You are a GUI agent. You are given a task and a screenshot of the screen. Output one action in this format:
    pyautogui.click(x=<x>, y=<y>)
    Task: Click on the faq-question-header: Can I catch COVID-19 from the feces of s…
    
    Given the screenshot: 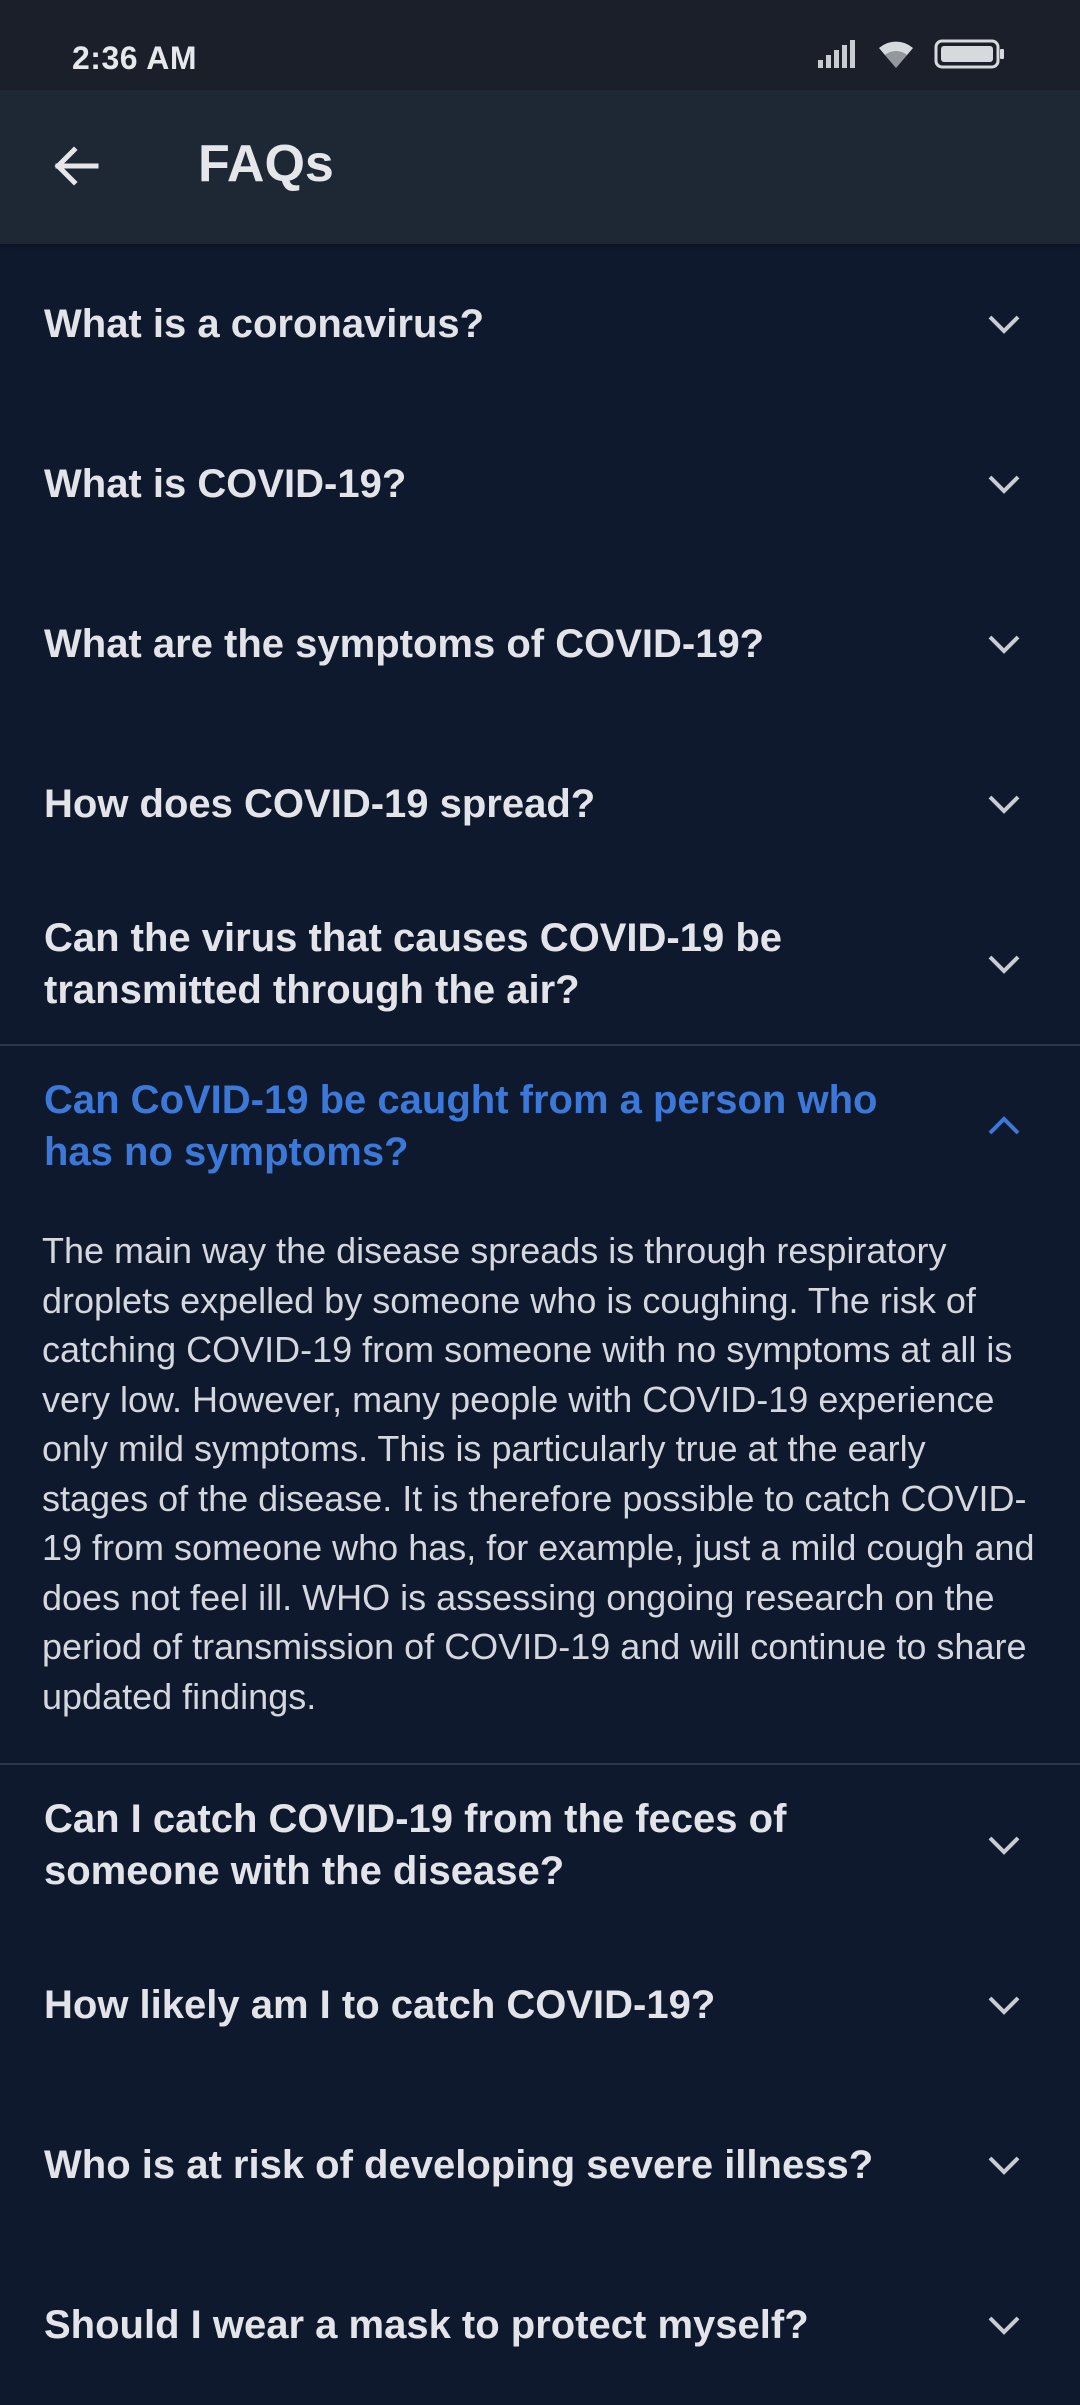 What is the action you would take?
    pyautogui.click(x=540, y=1845)
    